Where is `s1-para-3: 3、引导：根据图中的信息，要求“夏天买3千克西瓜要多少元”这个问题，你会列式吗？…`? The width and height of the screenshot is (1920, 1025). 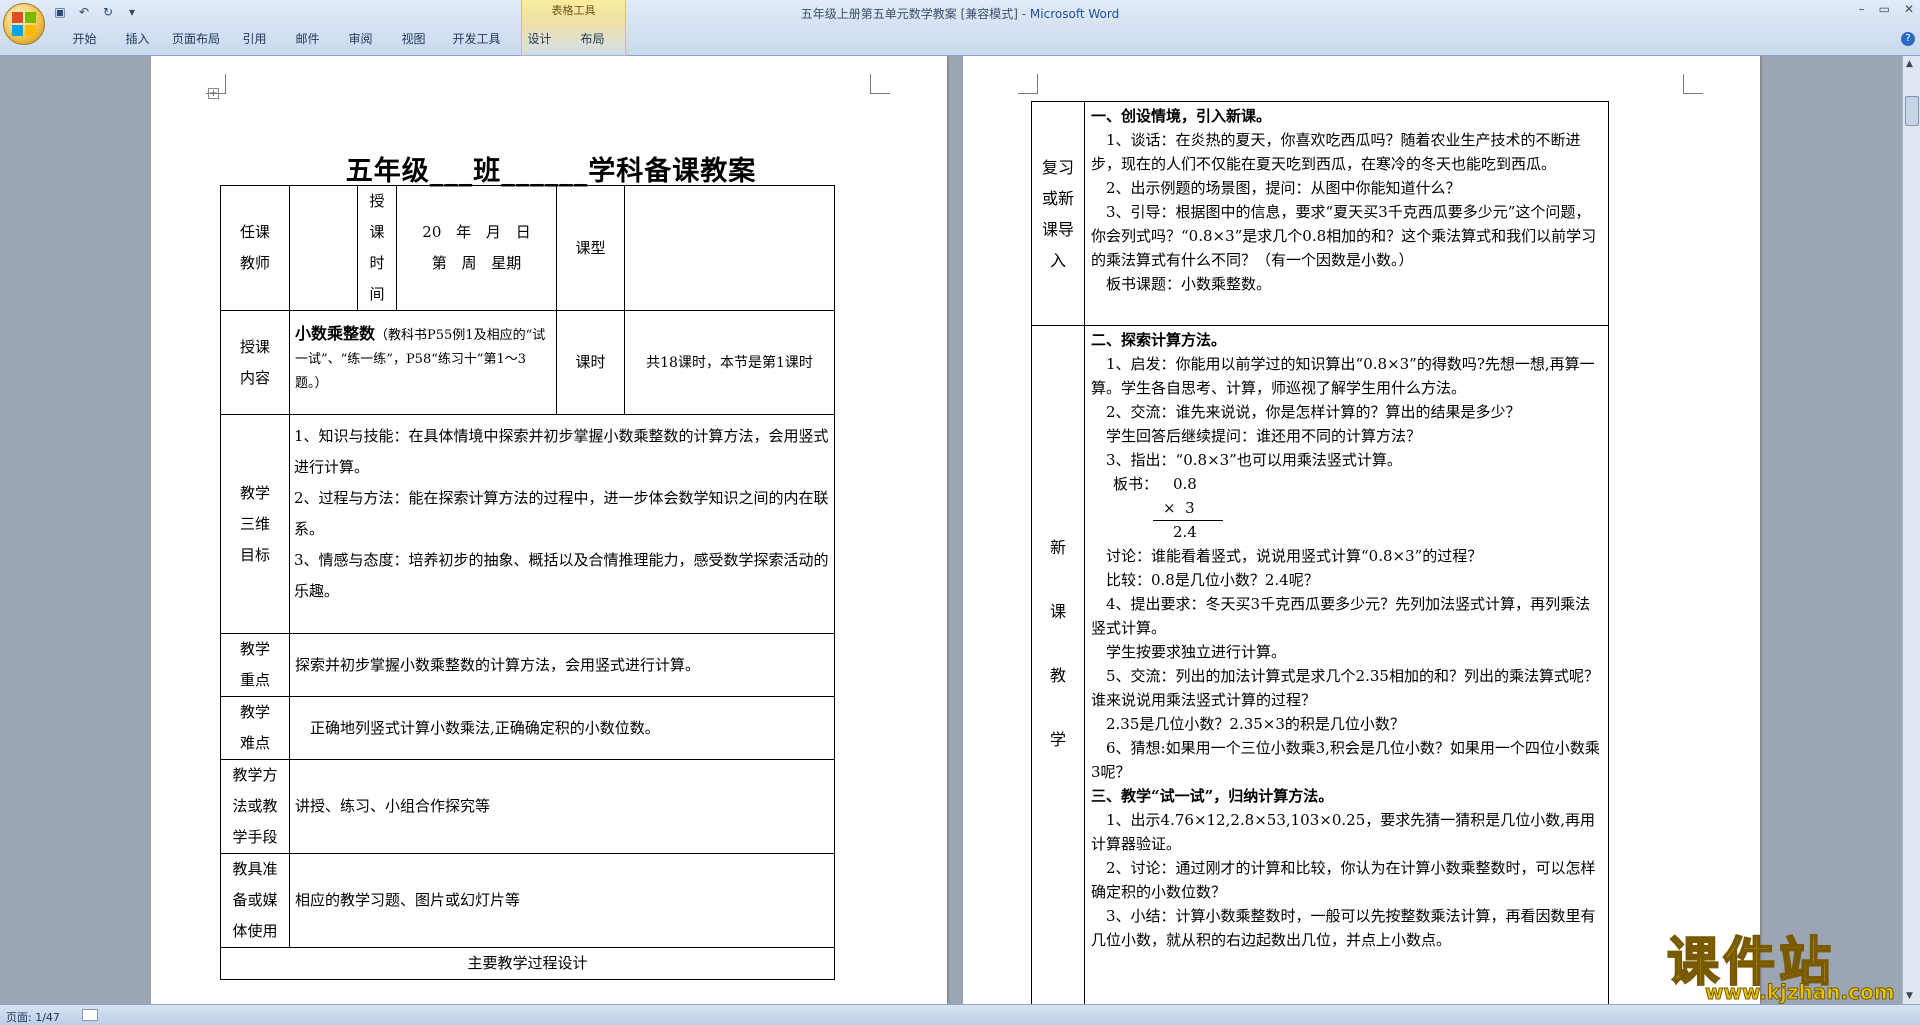 s1-para-3: 3、引导：根据图中的信息，要求“夏天买3千克西瓜要多少元”这个问题，你会列式吗？… is located at coordinates (1344, 236).